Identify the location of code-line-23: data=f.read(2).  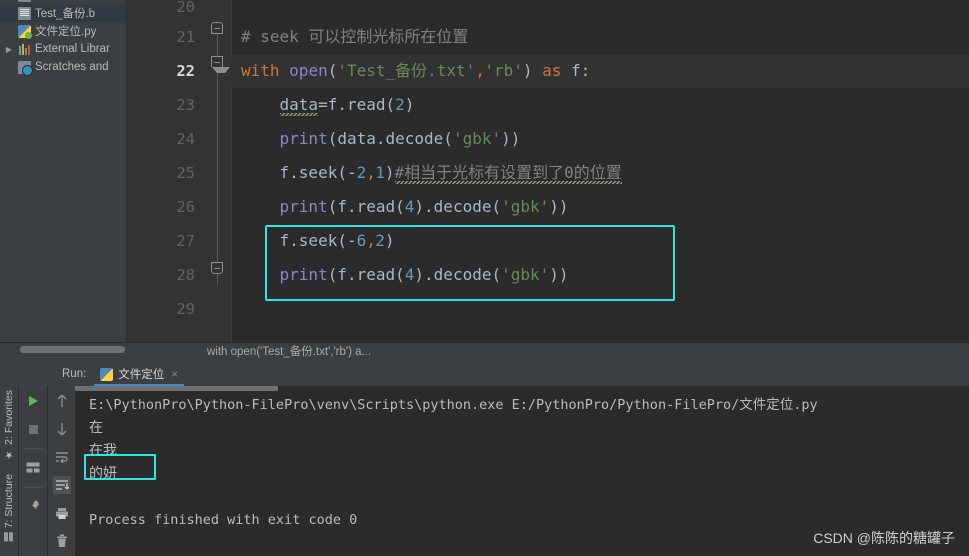
(600, 105).